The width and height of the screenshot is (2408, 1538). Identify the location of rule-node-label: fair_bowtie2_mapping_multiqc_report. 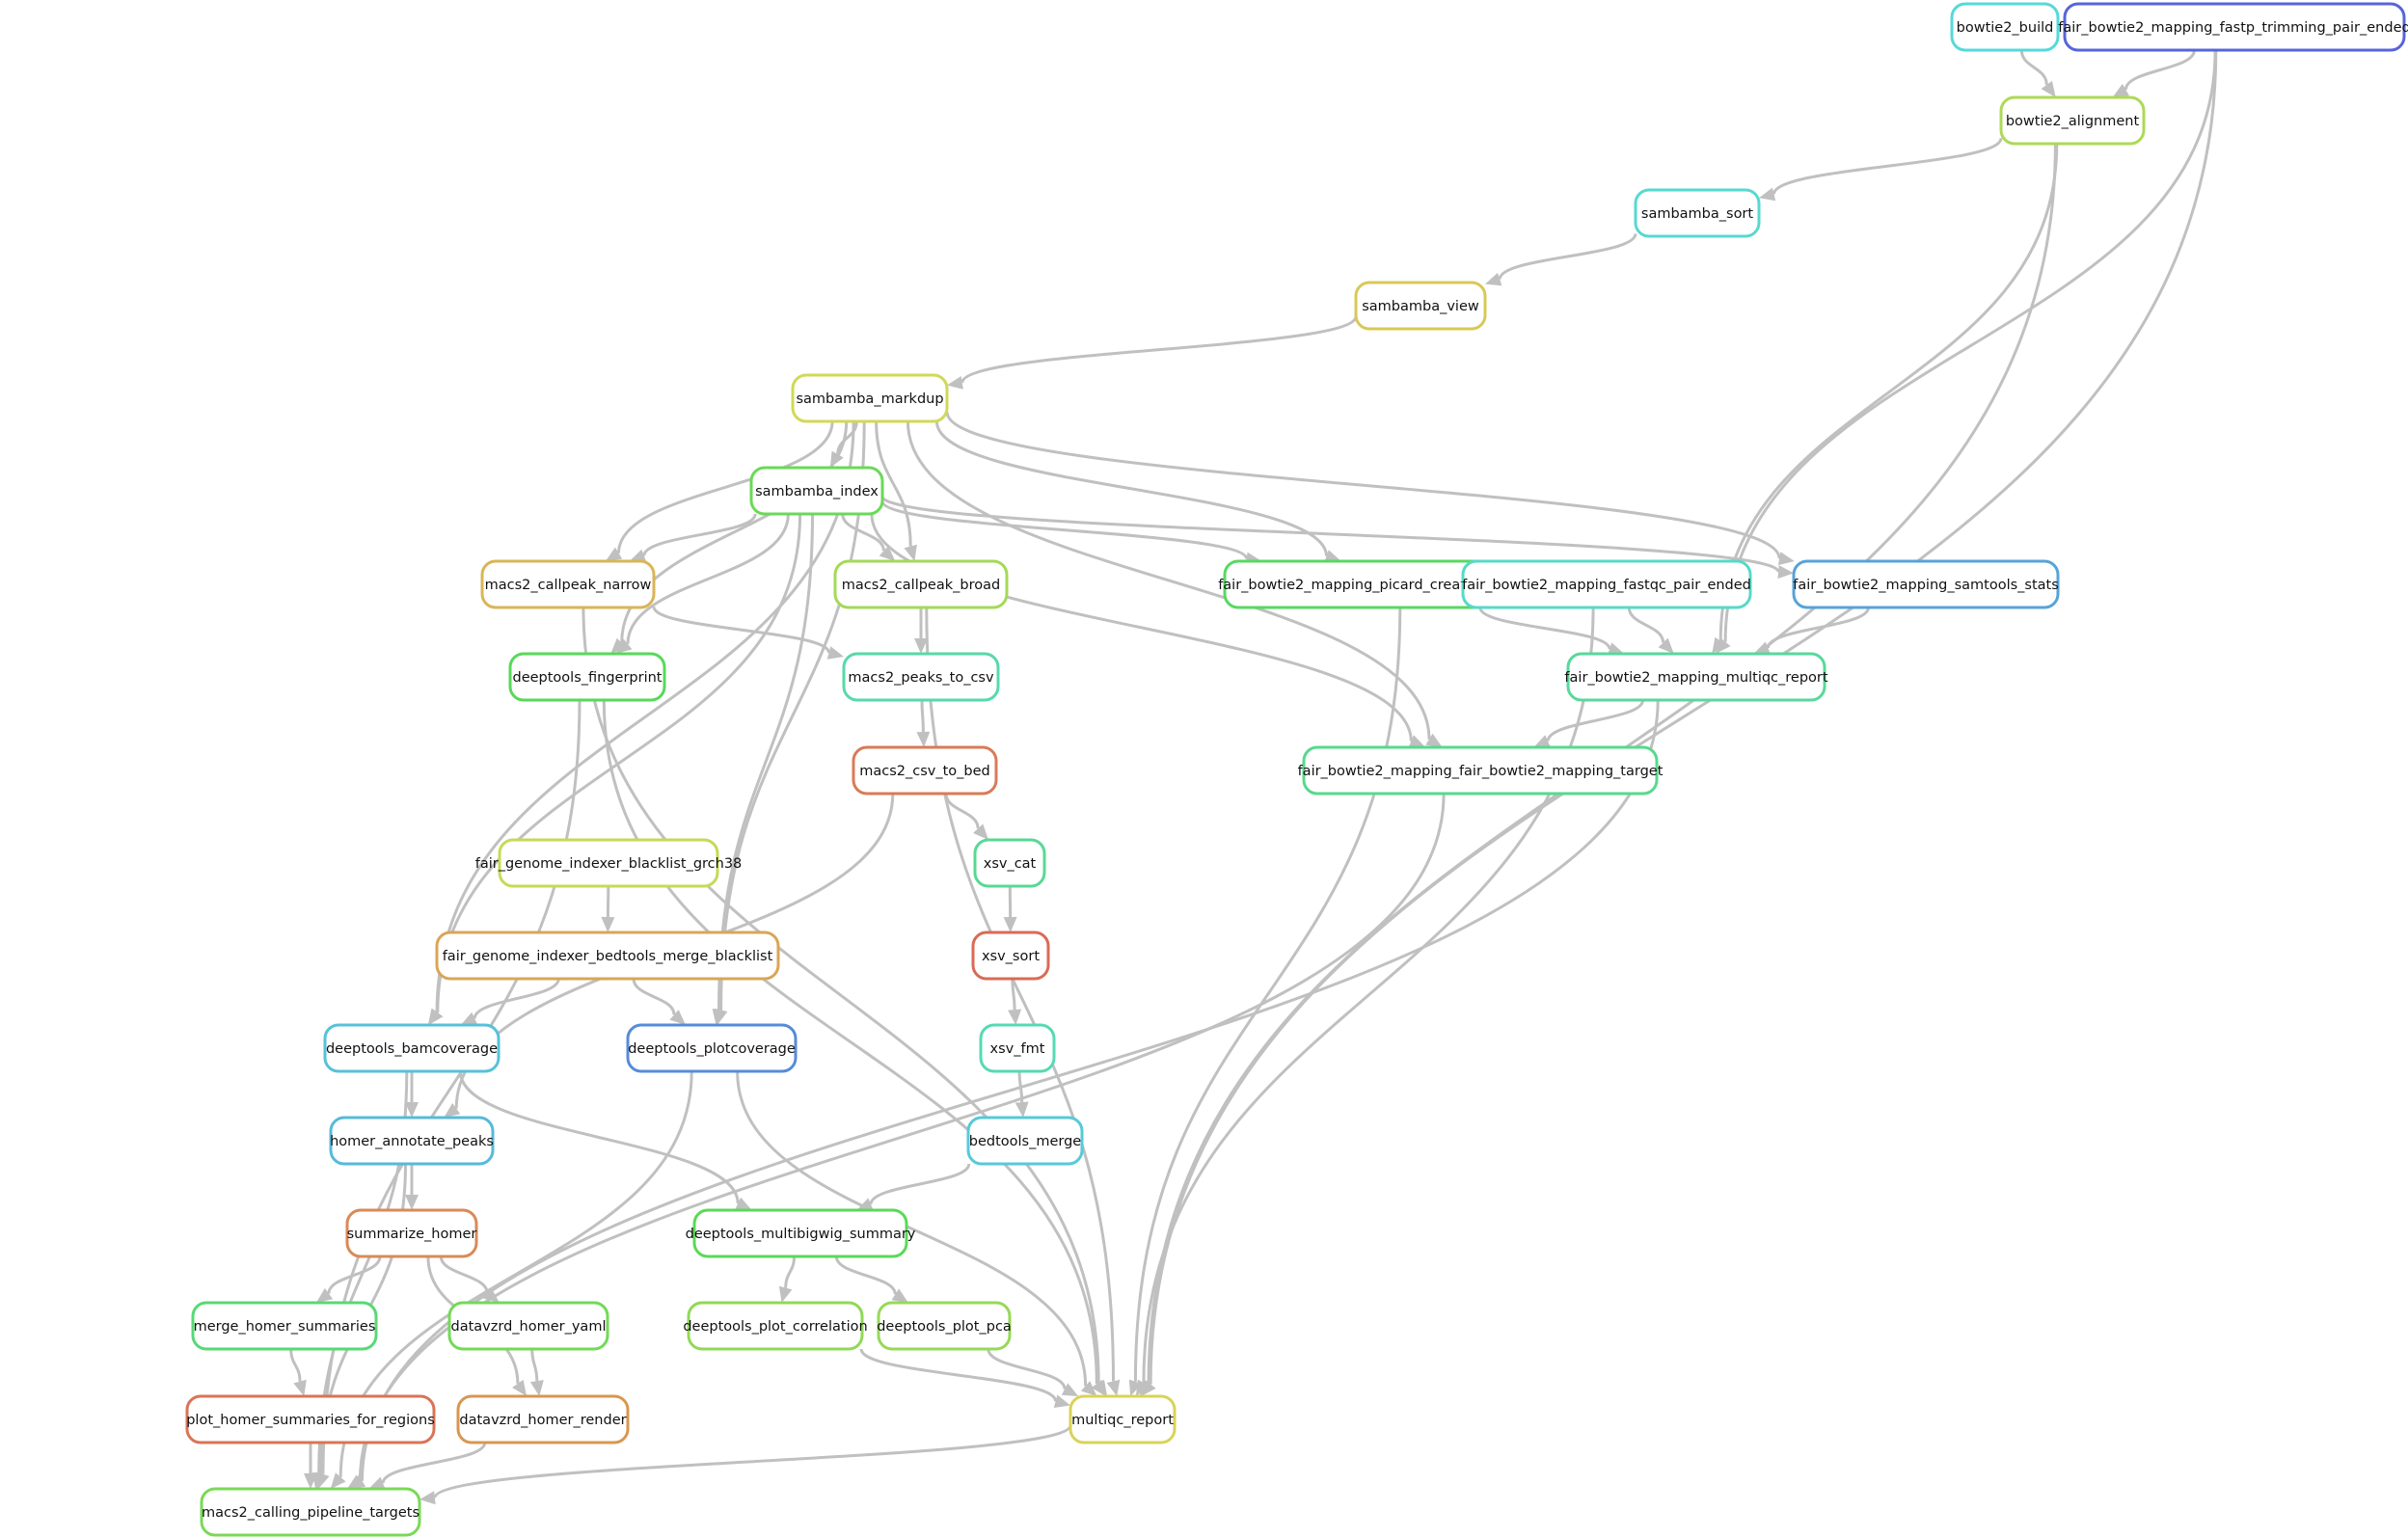
(1696, 678).